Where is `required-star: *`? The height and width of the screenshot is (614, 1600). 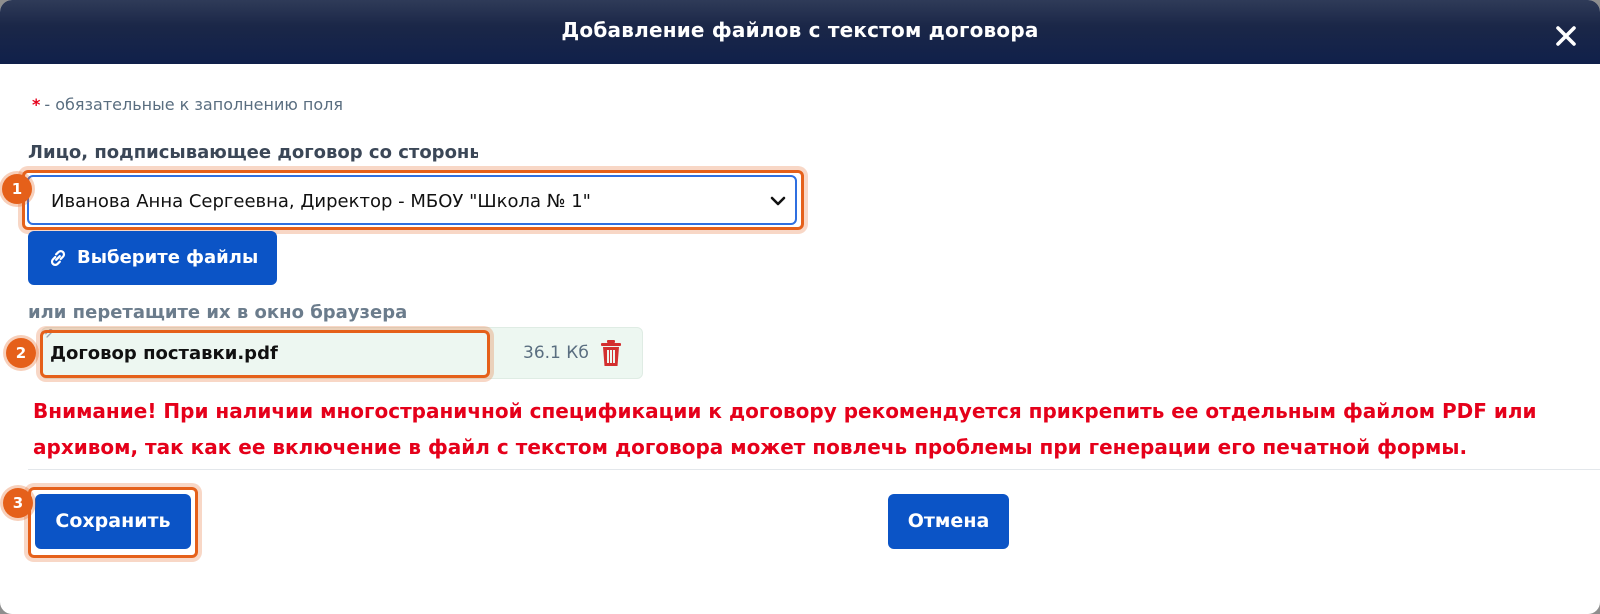 required-star: * is located at coordinates (36, 104).